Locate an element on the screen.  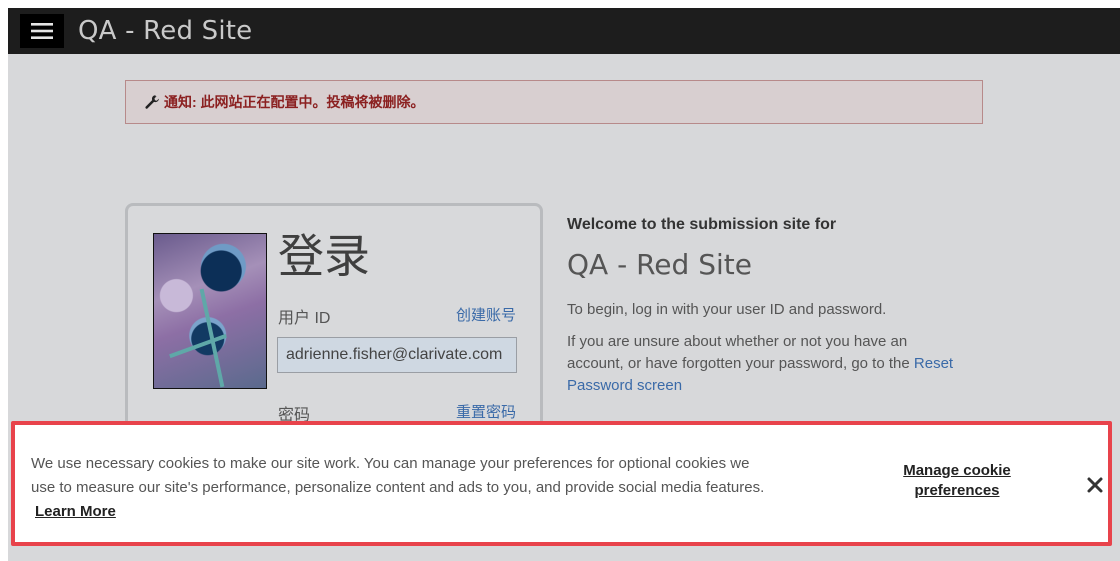
userid-label: 用户 ID is located at coordinates (304, 318).